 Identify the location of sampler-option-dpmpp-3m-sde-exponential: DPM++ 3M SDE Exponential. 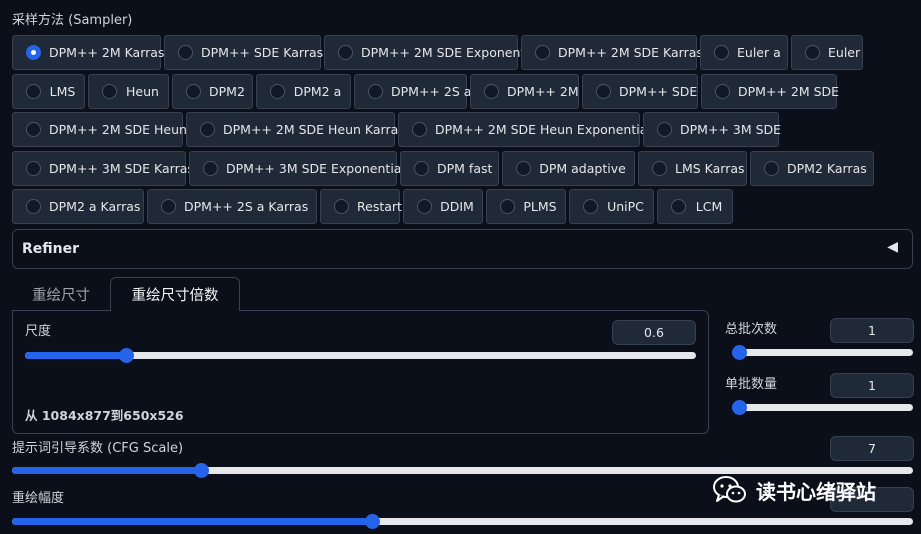
(297, 168).